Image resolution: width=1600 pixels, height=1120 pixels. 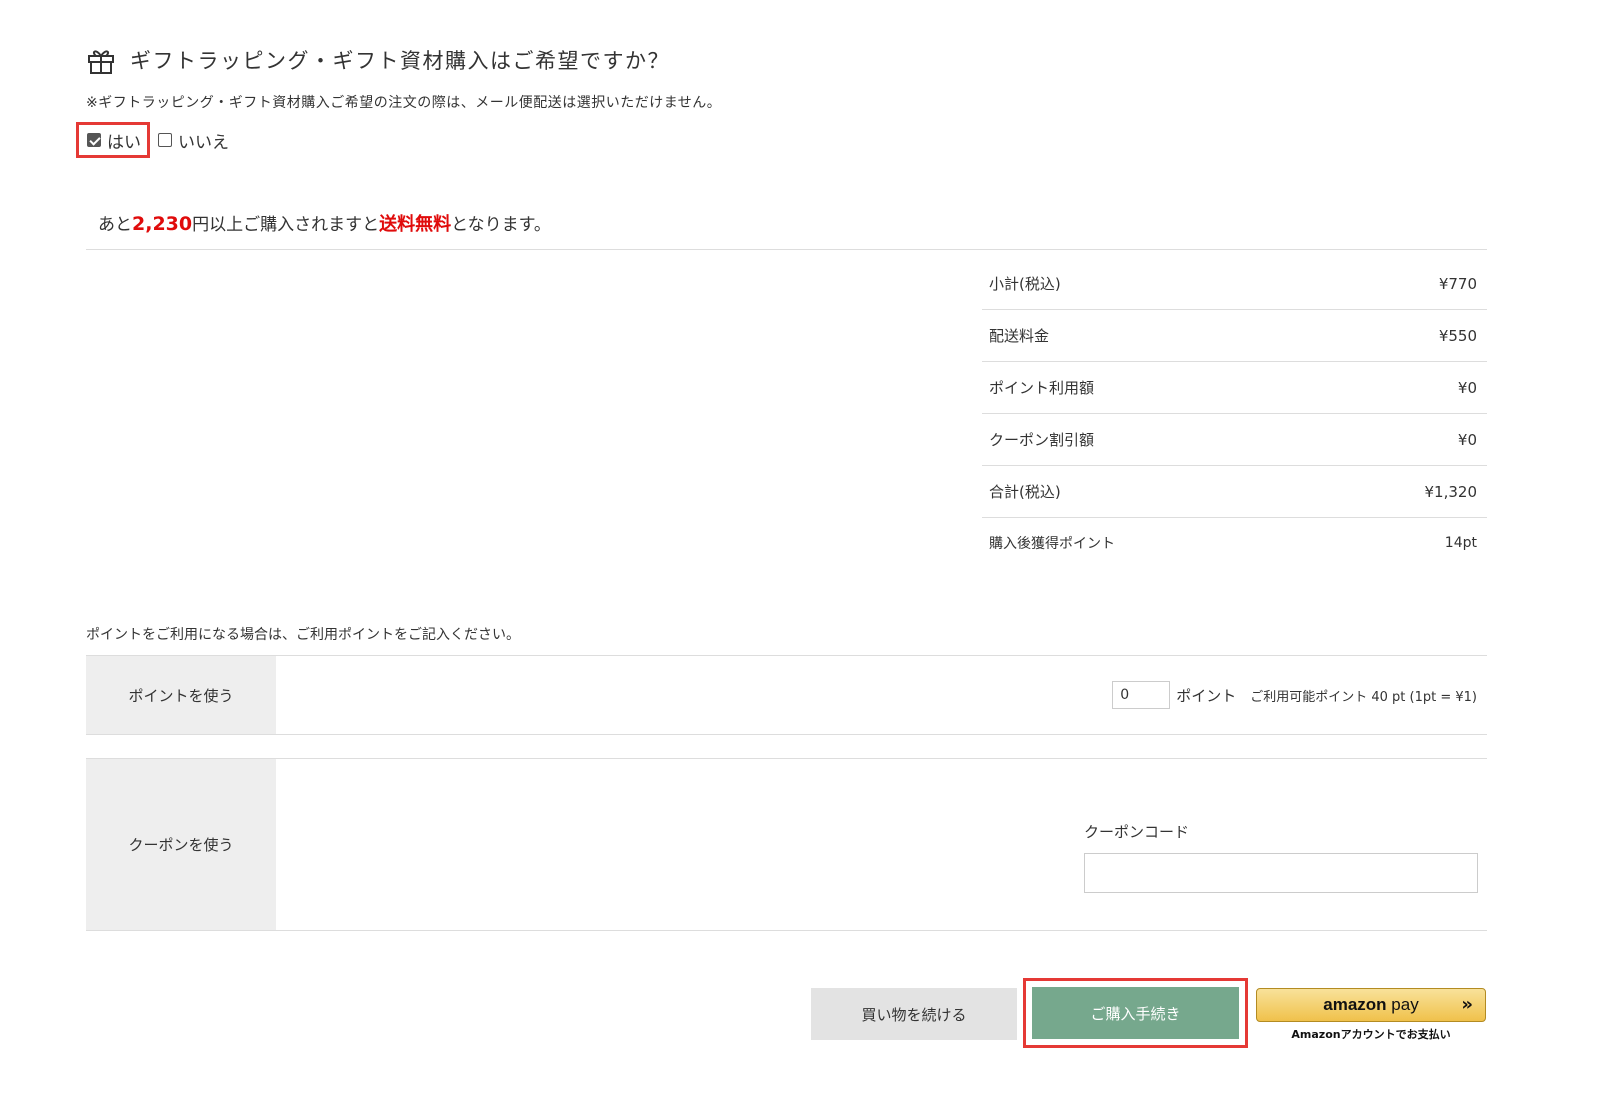 I want to click on gift-option-no: いいえ, so click(x=193, y=140).